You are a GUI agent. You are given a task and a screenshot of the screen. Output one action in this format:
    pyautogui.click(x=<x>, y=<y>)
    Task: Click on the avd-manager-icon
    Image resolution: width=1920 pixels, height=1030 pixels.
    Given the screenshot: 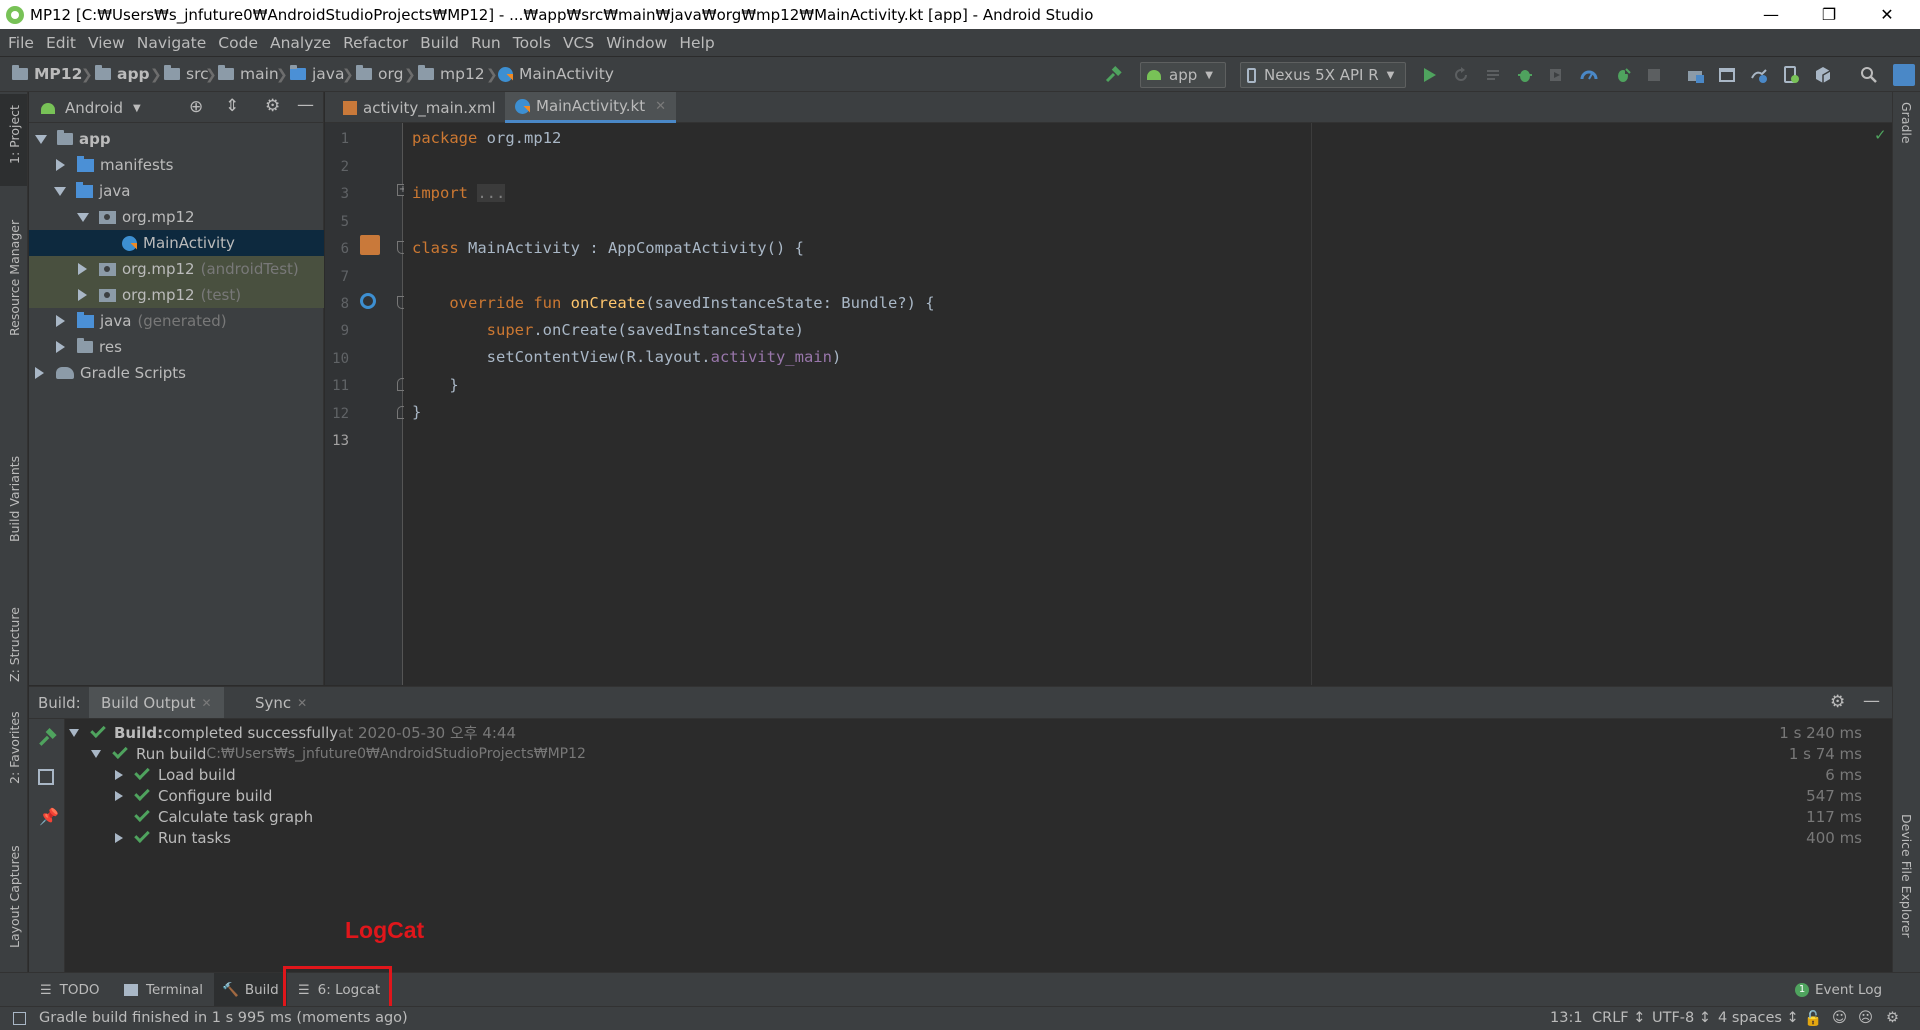 What is the action you would take?
    pyautogui.click(x=1791, y=75)
    